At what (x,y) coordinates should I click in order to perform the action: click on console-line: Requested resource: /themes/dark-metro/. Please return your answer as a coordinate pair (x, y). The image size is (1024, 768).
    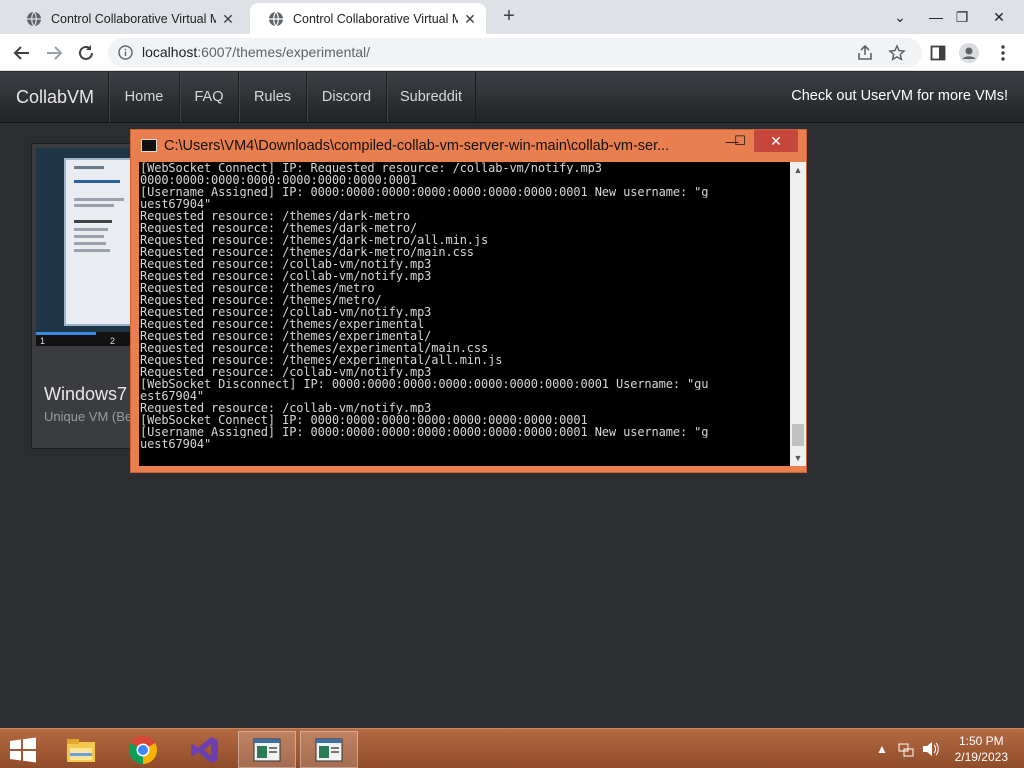
    Looking at the image, I should click on (279, 228).